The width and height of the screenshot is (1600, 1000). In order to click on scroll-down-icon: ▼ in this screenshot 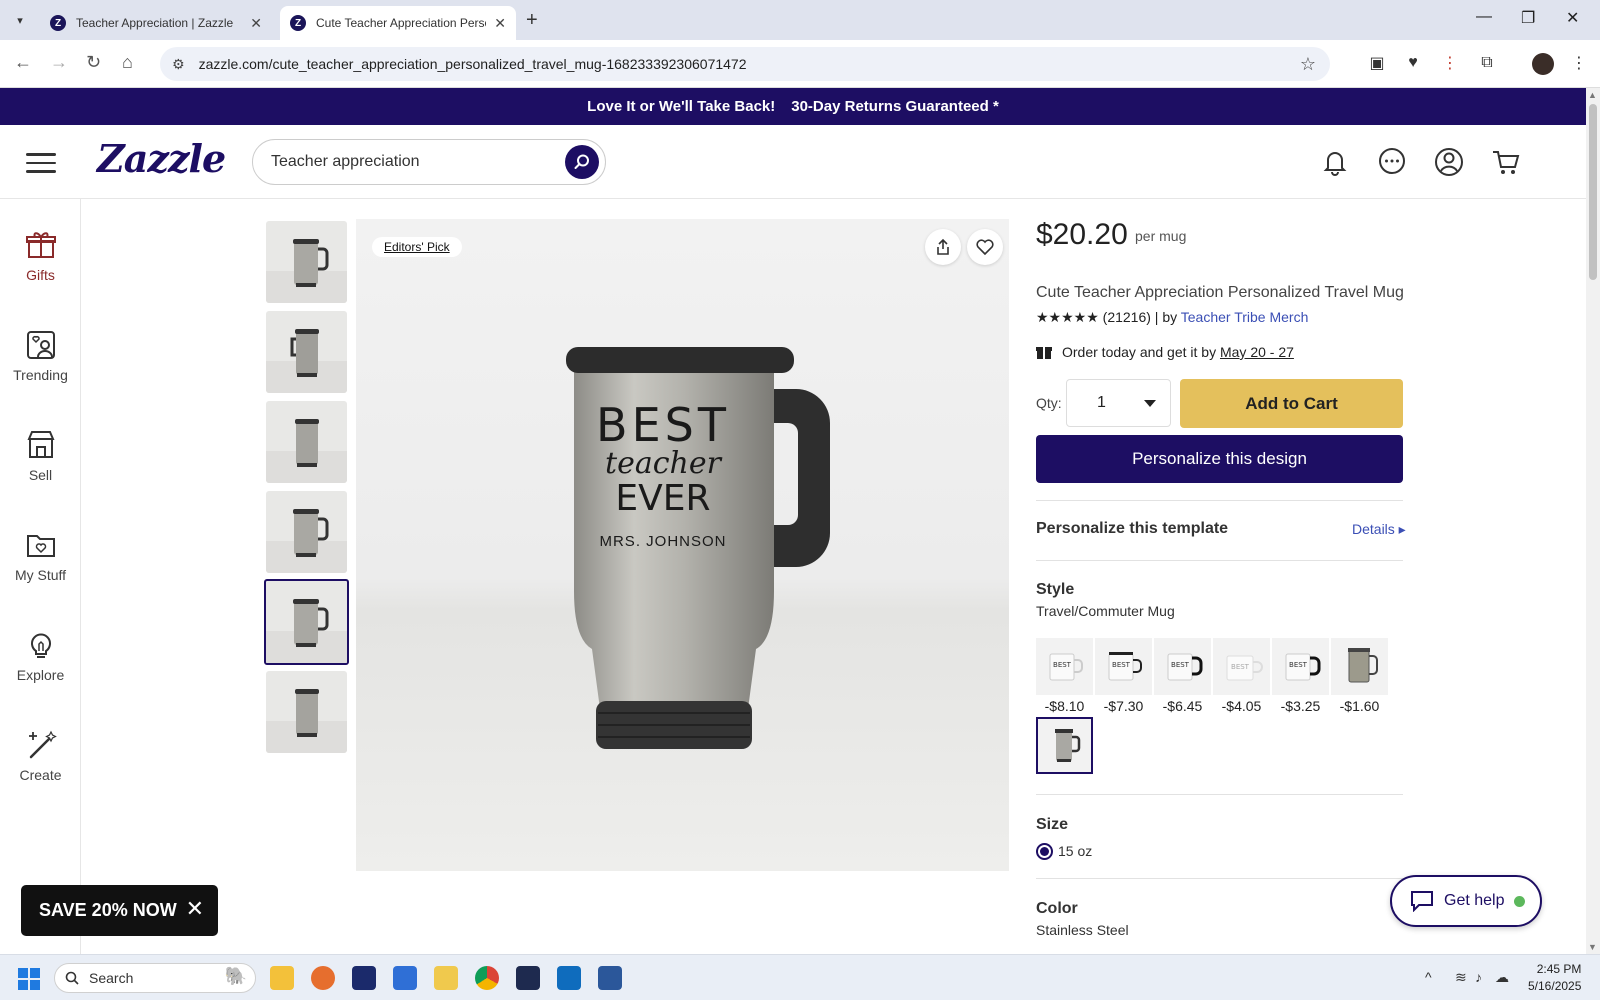, I will do `click(1592, 947)`.